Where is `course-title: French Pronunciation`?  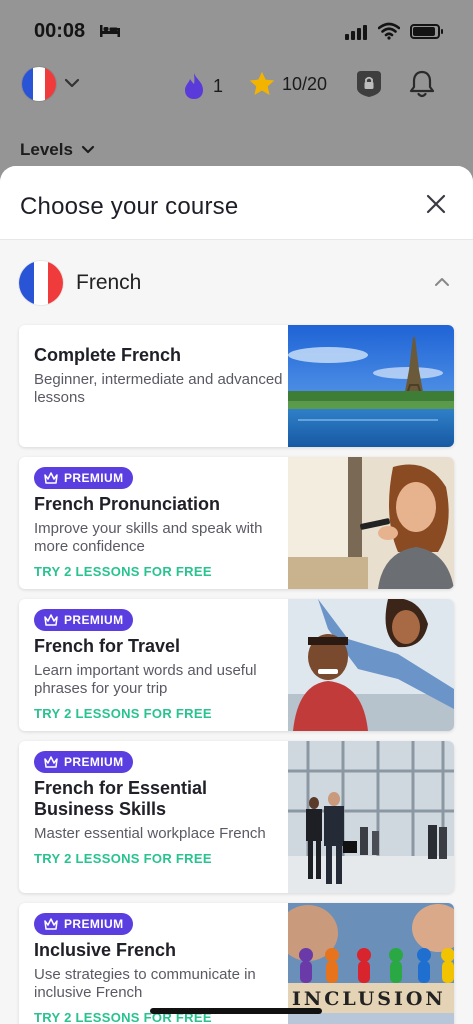
course-title: French Pronunciation is located at coordinates (127, 504).